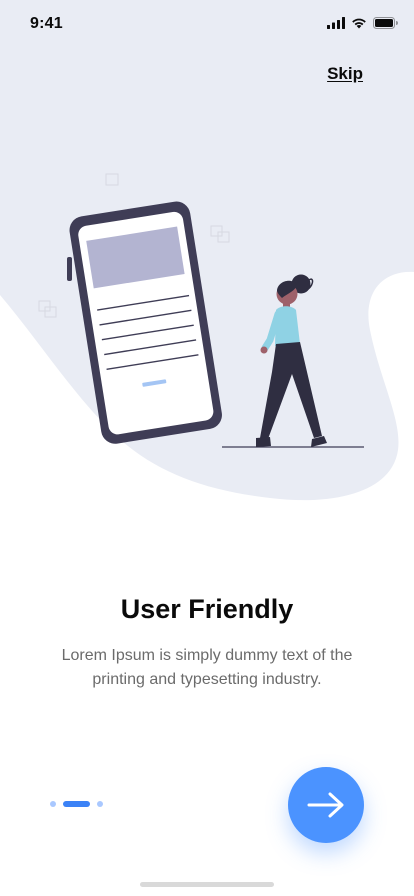 The image size is (414, 896). What do you see at coordinates (345, 74) in the screenshot?
I see `skip-button: Skip` at bounding box center [345, 74].